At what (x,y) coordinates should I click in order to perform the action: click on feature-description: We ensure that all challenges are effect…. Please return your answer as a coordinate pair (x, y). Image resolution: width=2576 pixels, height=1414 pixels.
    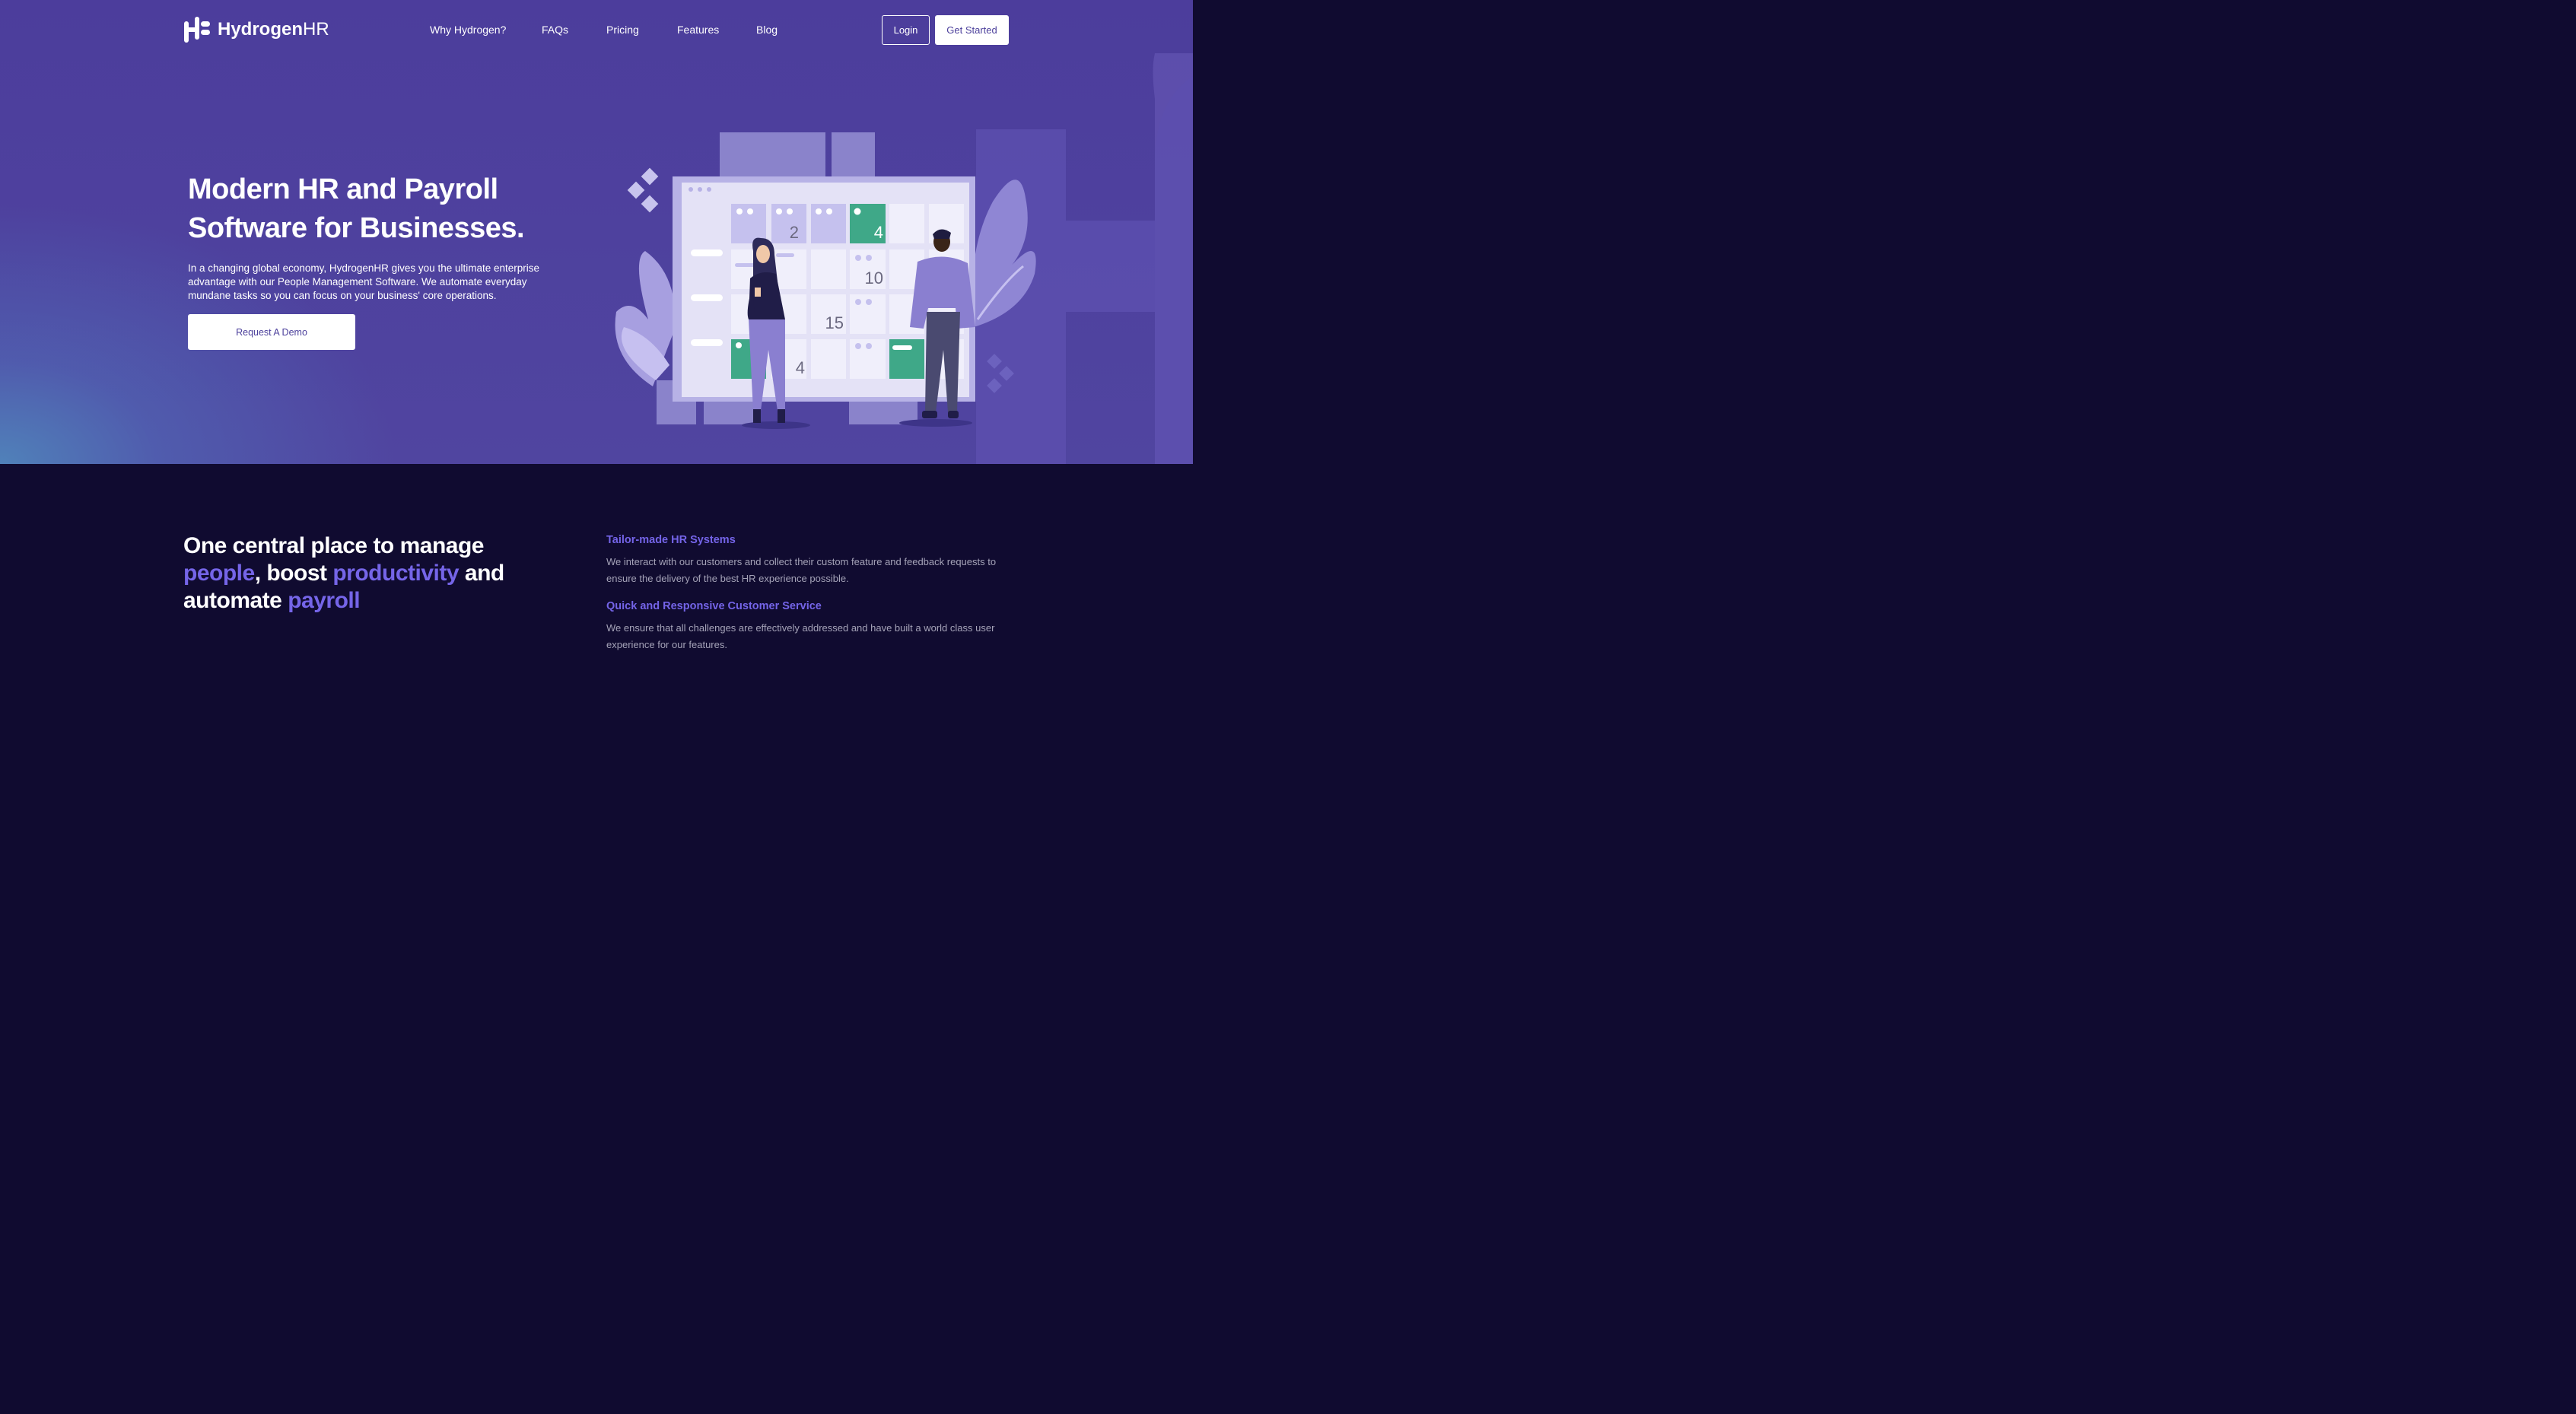
    Looking at the image, I should click on (801, 636).